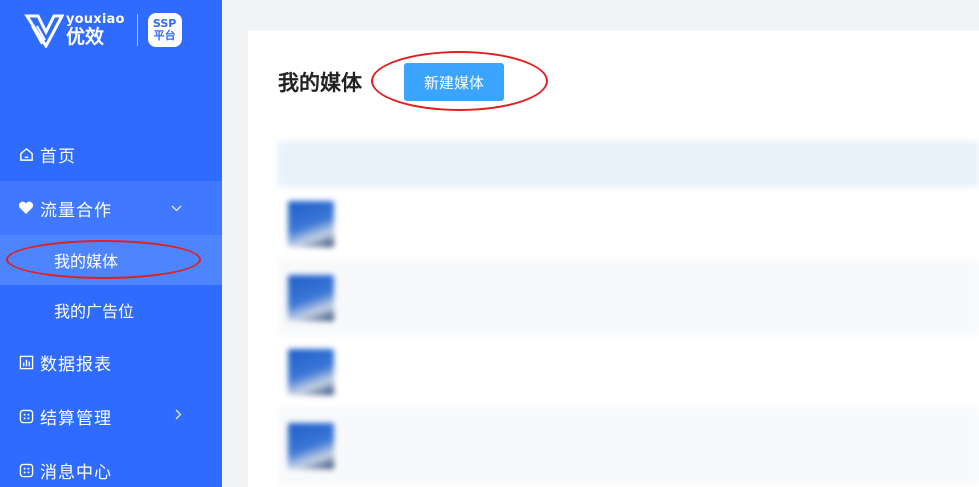 The image size is (979, 487). Describe the element at coordinates (164, 35) in the screenshot. I see `ssp-badge-bottom: 平台` at that location.